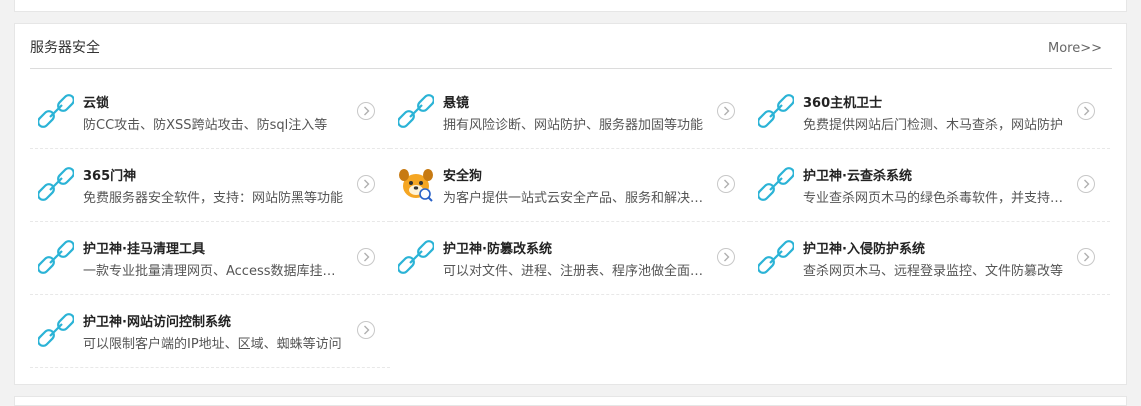 The image size is (1141, 406). I want to click on tool-item: 360主机卫士 免费提供网站后门检测、木马查杀，网站防护, so click(930, 112).